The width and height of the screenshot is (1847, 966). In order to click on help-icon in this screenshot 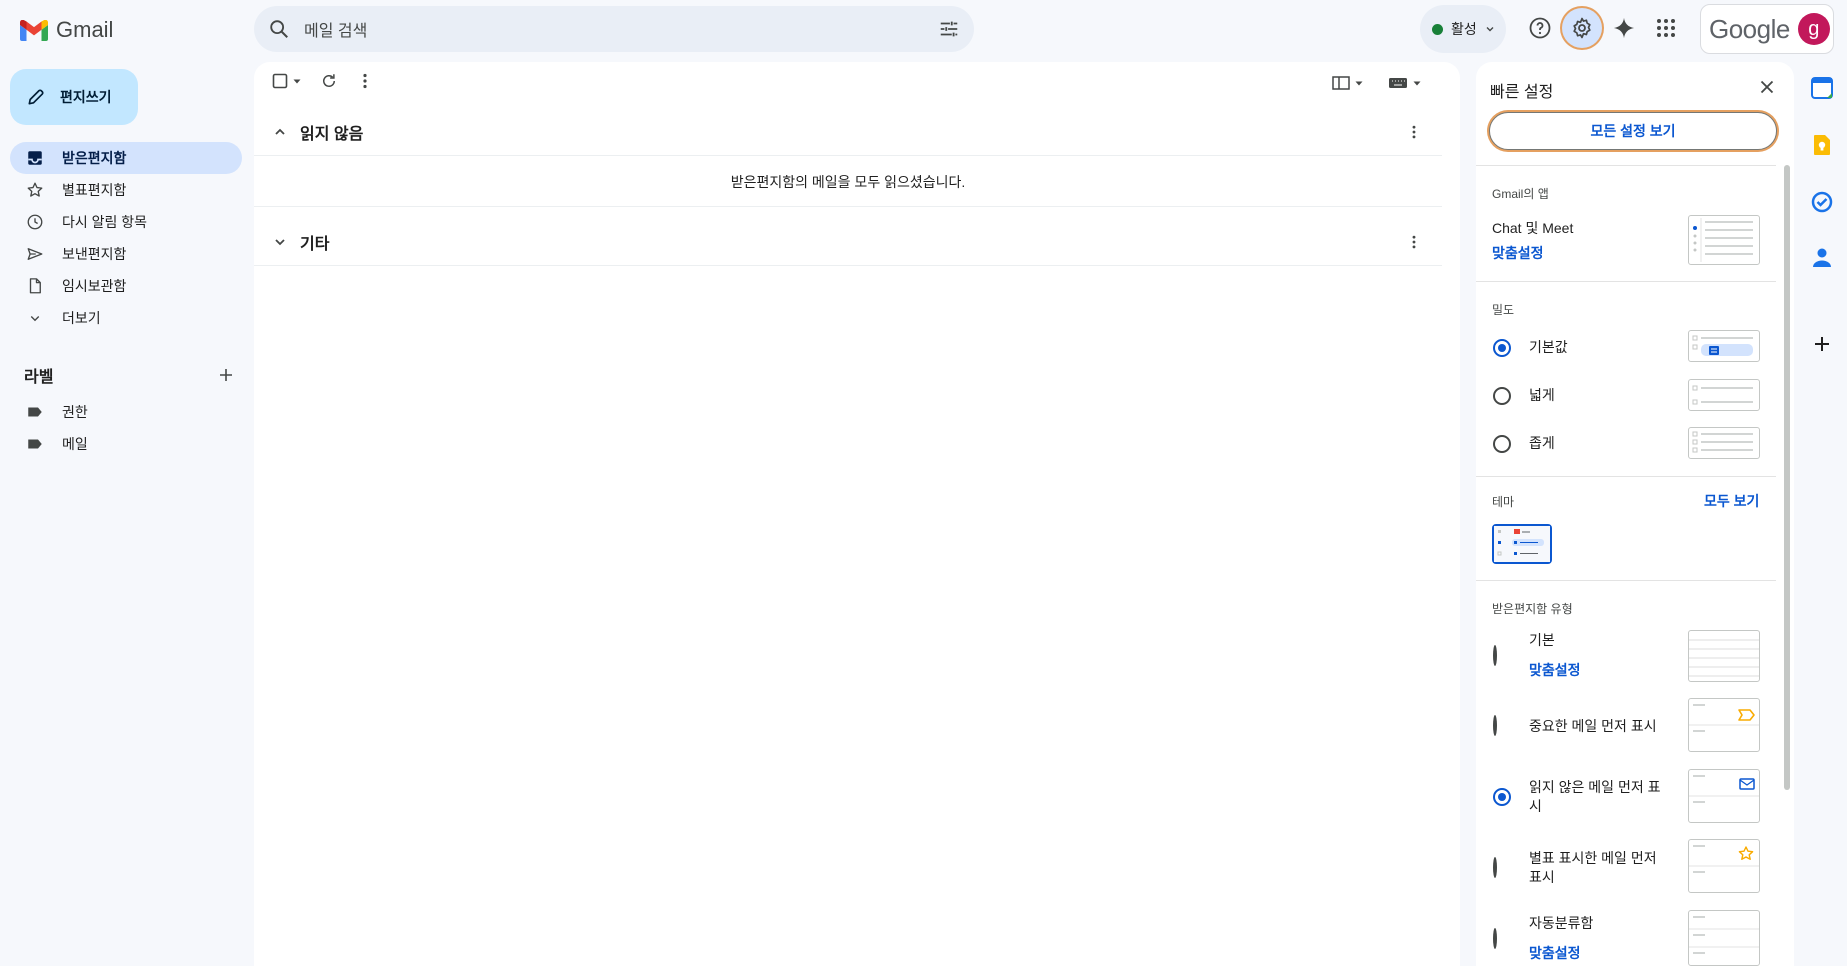, I will do `click(1540, 28)`.